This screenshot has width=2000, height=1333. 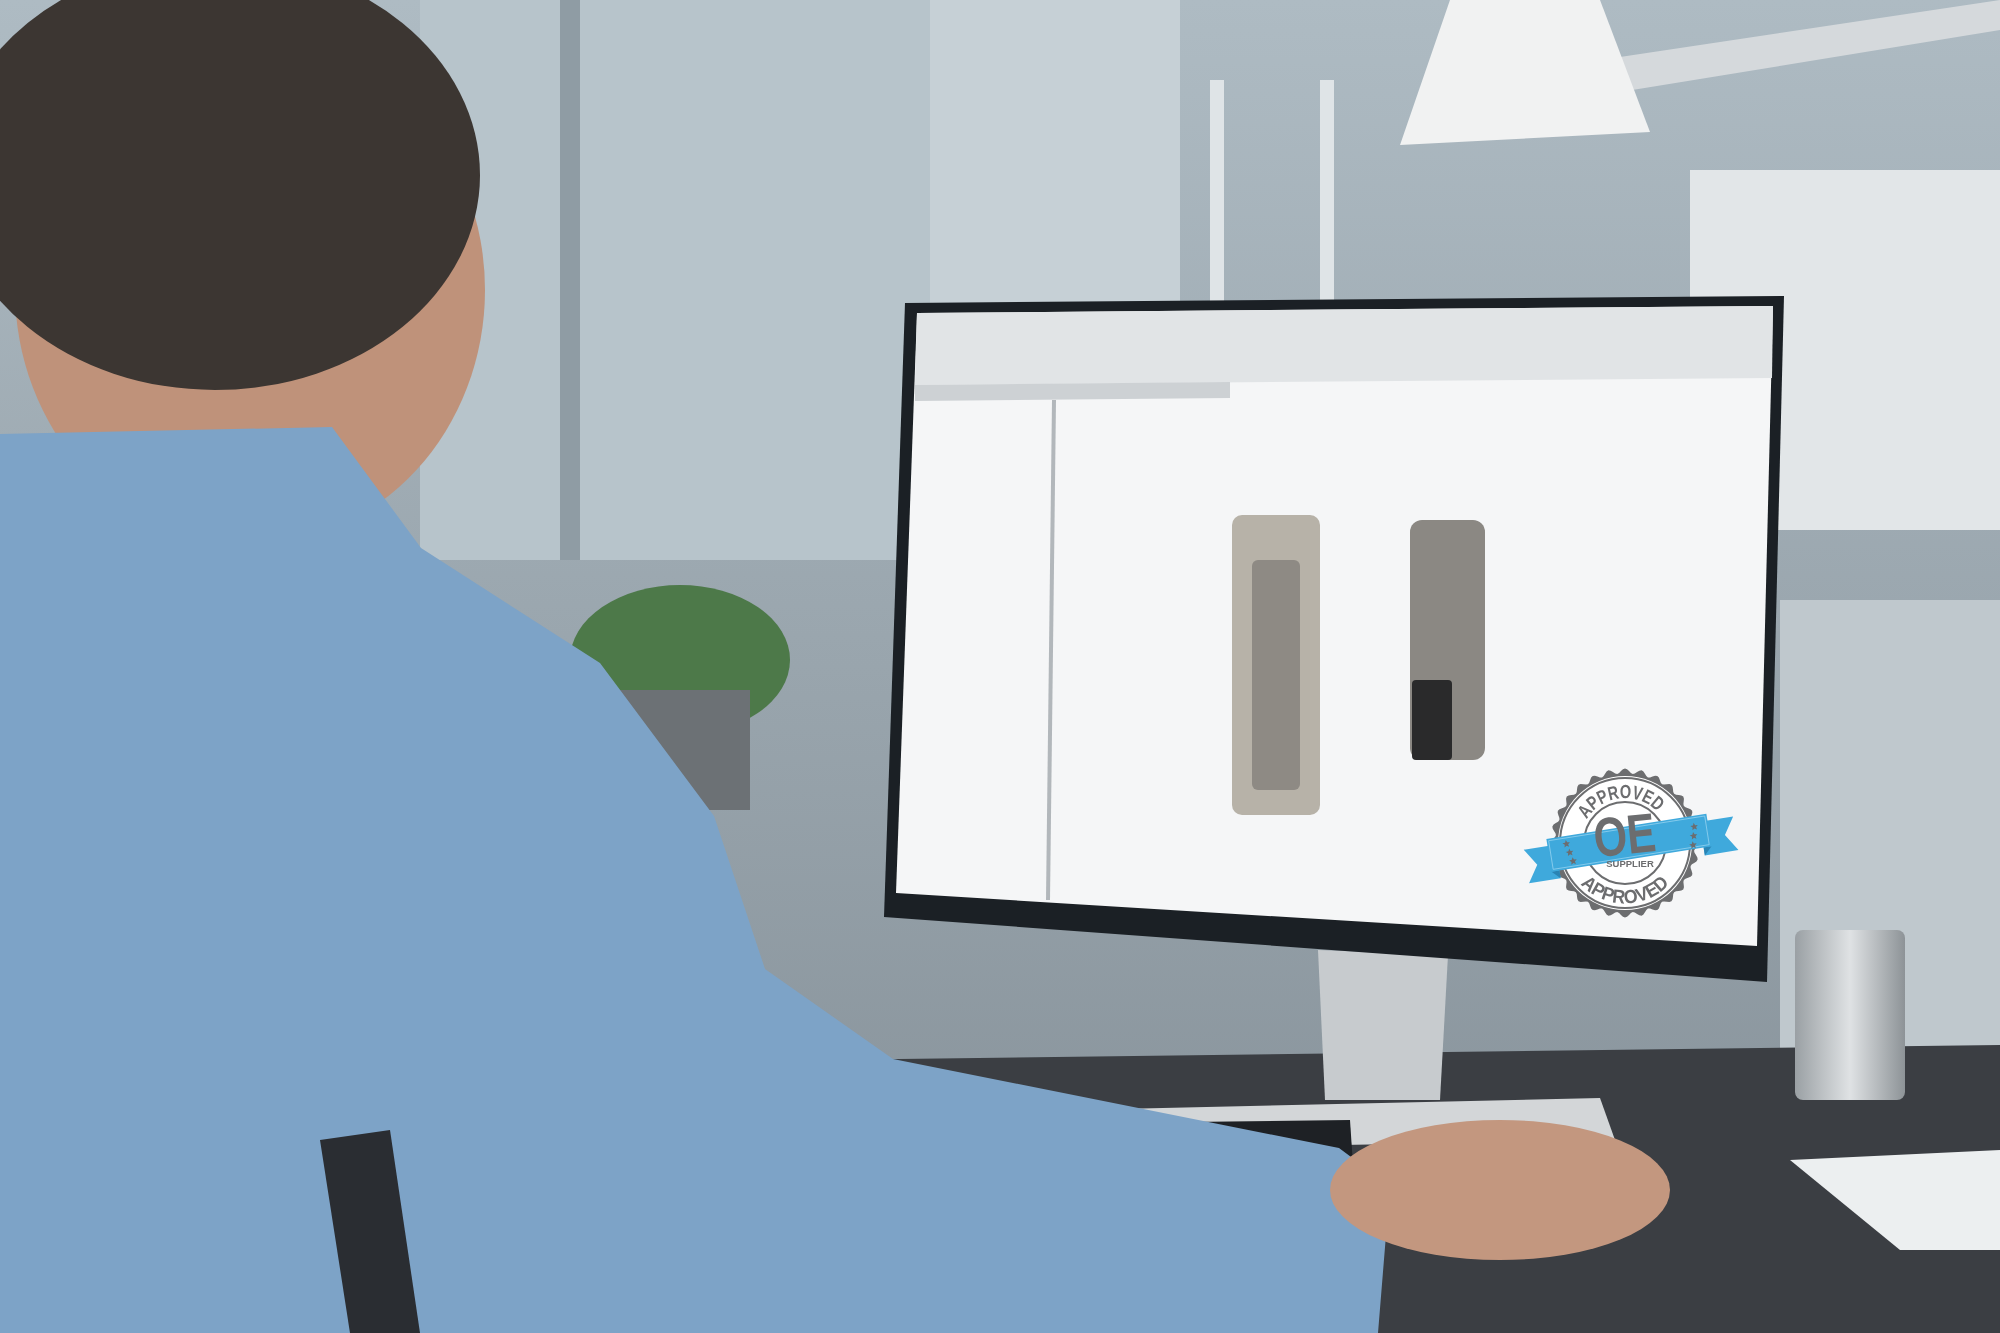 What do you see at coordinates (1630, 863) in the screenshot?
I see `supplier-label: SUPPLIER` at bounding box center [1630, 863].